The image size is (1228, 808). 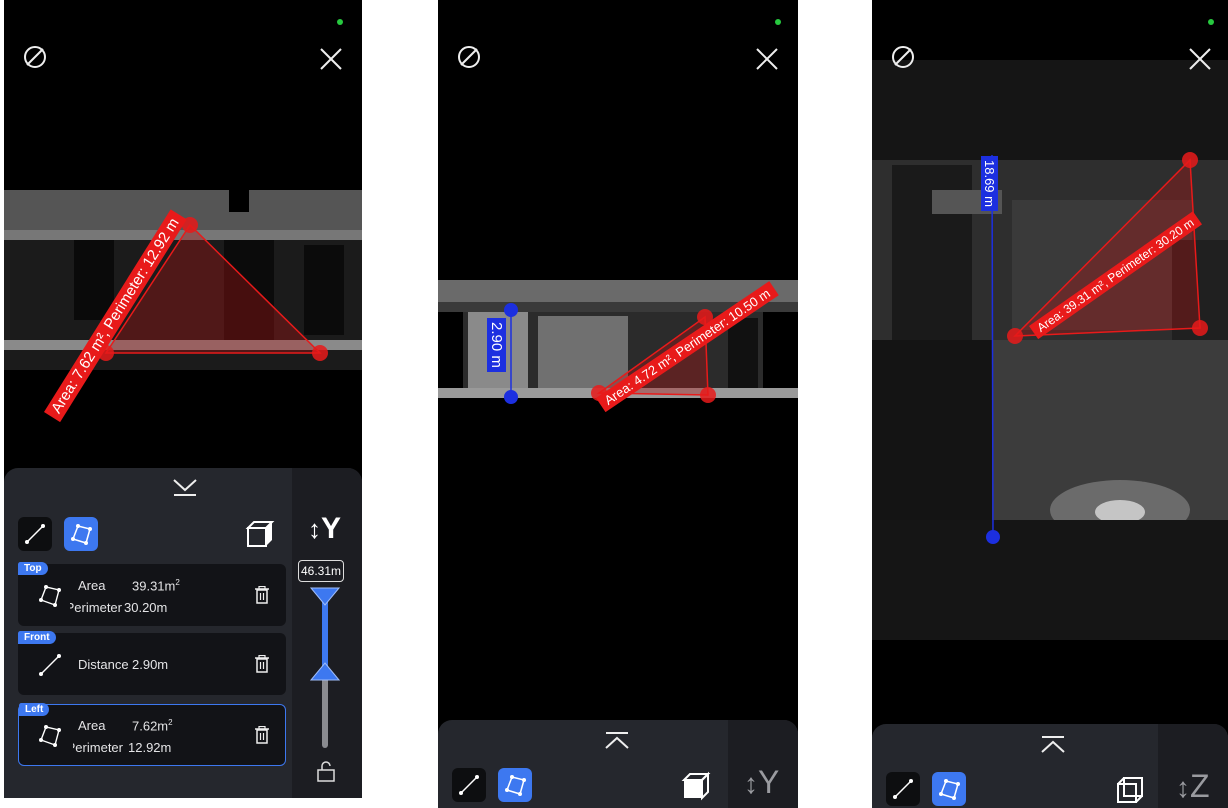 I want to click on card-row1-value: 39.31m2, so click(x=156, y=586).